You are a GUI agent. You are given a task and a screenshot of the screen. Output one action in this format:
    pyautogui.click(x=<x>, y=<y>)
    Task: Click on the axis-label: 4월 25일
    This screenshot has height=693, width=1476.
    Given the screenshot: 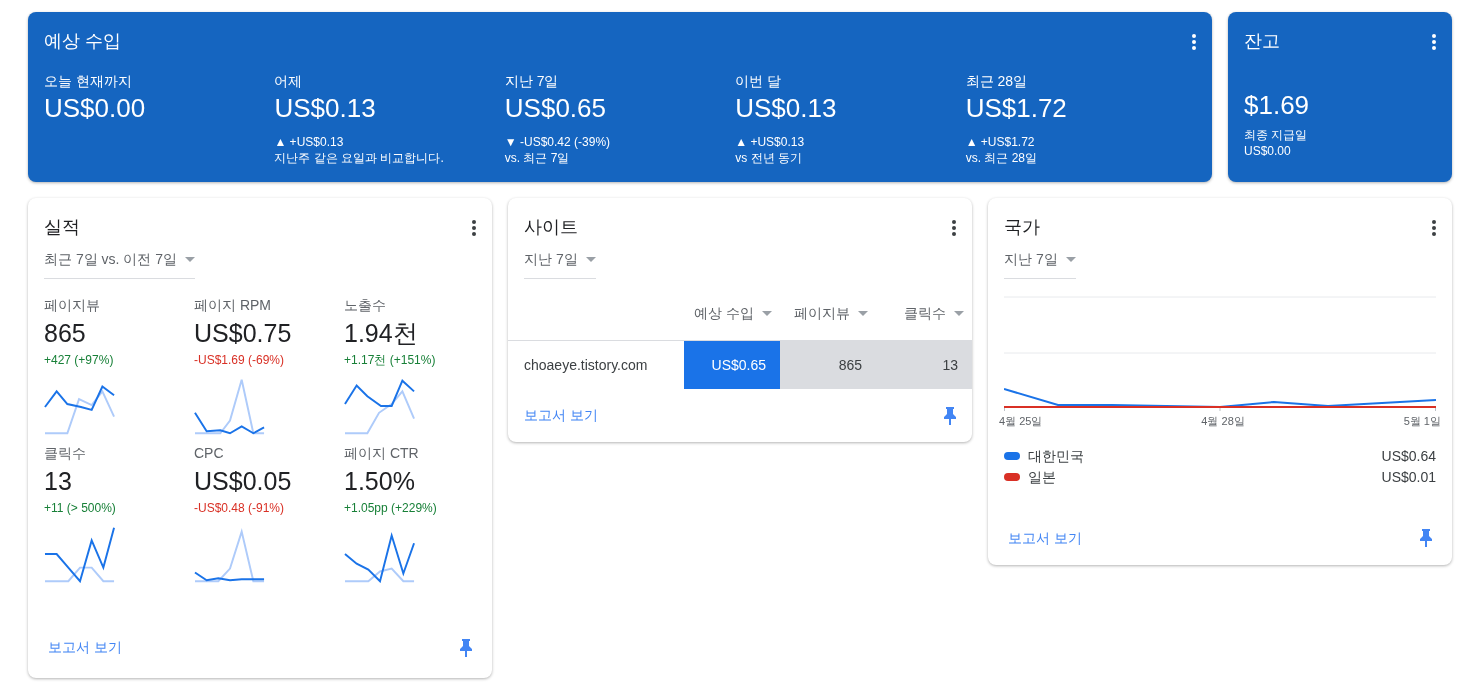 What is the action you would take?
    pyautogui.click(x=1021, y=422)
    